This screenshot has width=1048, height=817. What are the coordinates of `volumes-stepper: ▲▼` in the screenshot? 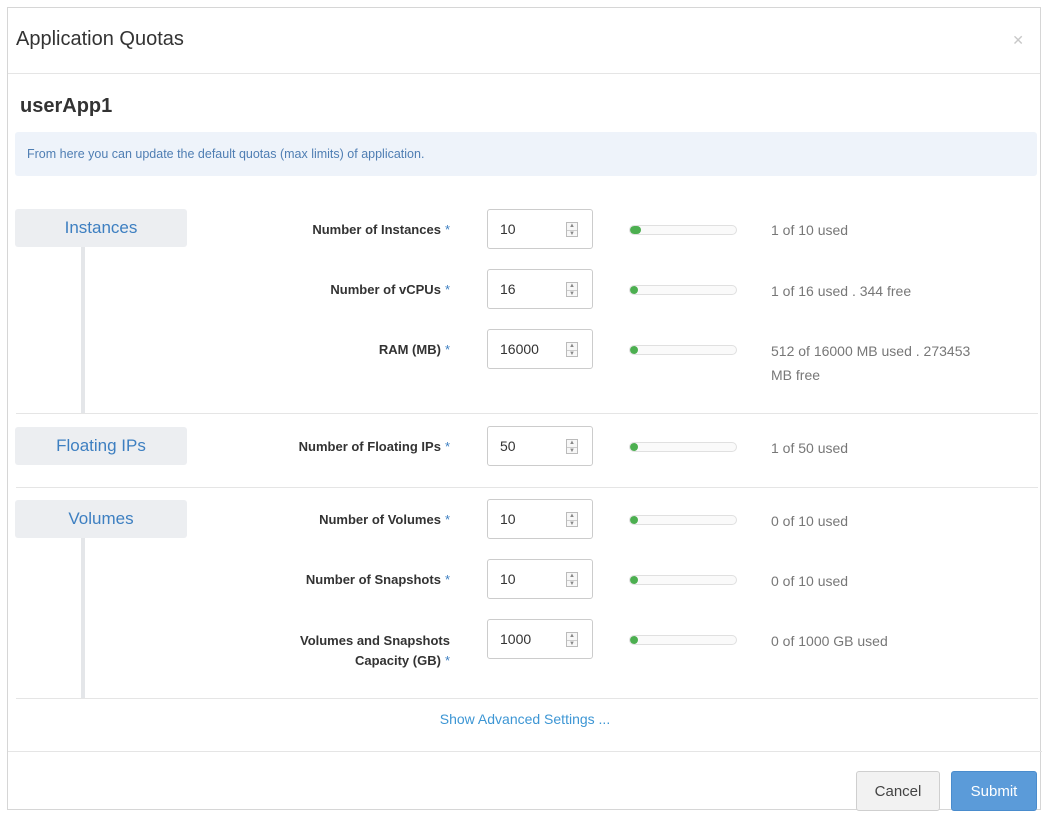 It's located at (540, 519).